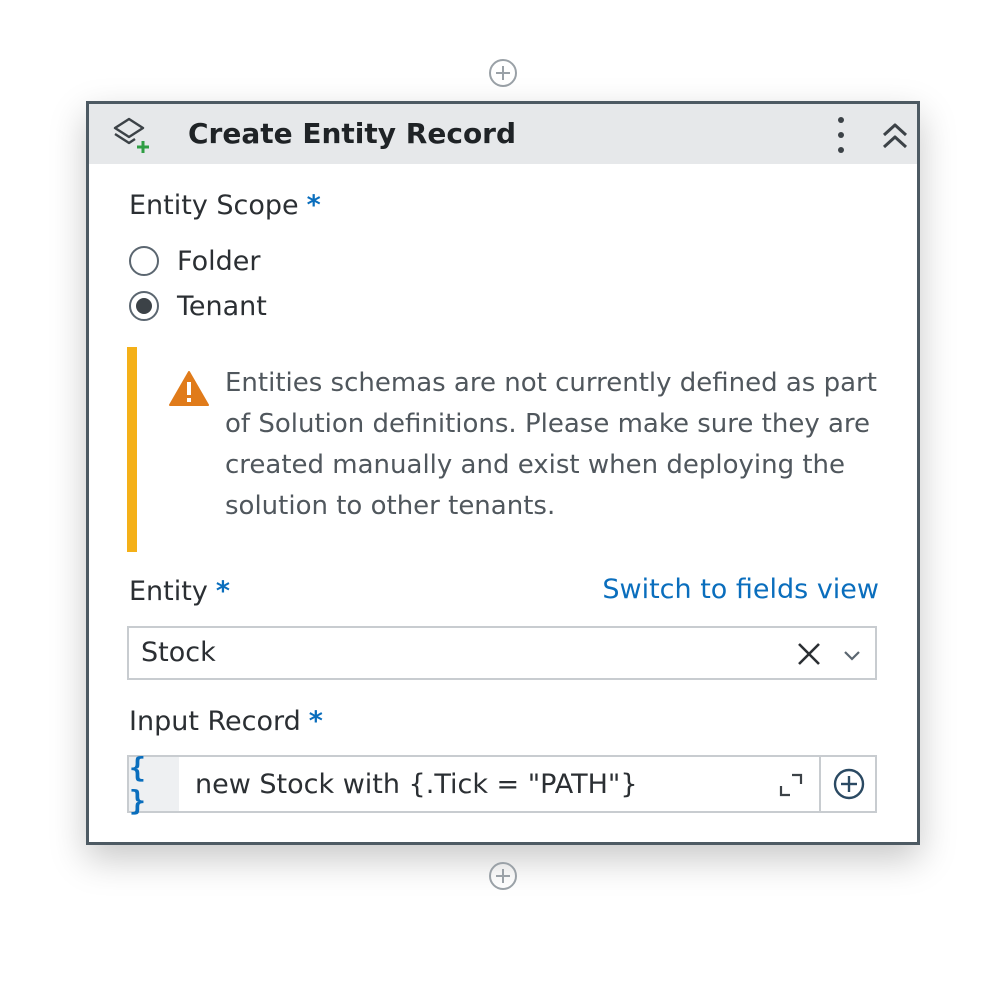 This screenshot has width=1001, height=988. I want to click on layers-add-icon, so click(131, 135).